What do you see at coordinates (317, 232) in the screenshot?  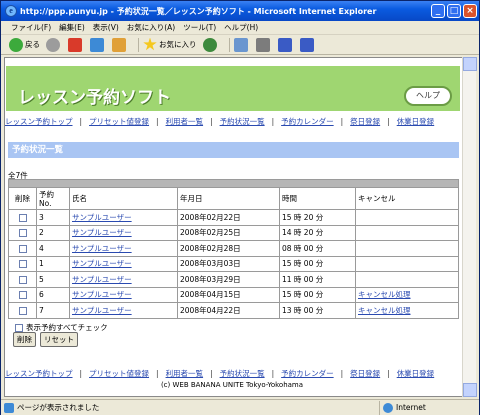 I see `row-time: 14 時 20 分` at bounding box center [317, 232].